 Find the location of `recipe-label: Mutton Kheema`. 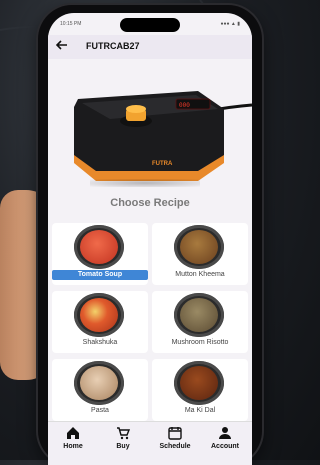

recipe-label: Mutton Kheema is located at coordinates (200, 274).